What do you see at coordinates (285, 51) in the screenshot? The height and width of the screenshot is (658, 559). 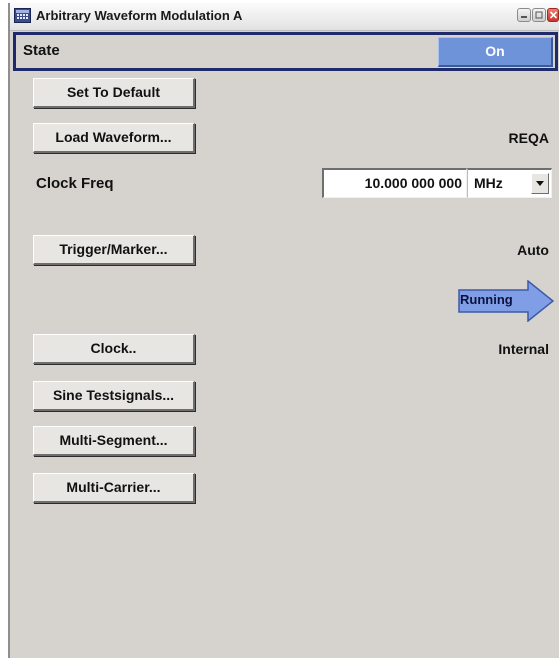 I see `state-row: State On` at bounding box center [285, 51].